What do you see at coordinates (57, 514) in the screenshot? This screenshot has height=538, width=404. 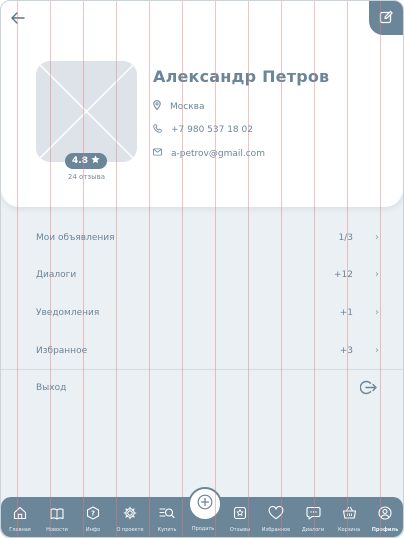 I see `news-icon` at bounding box center [57, 514].